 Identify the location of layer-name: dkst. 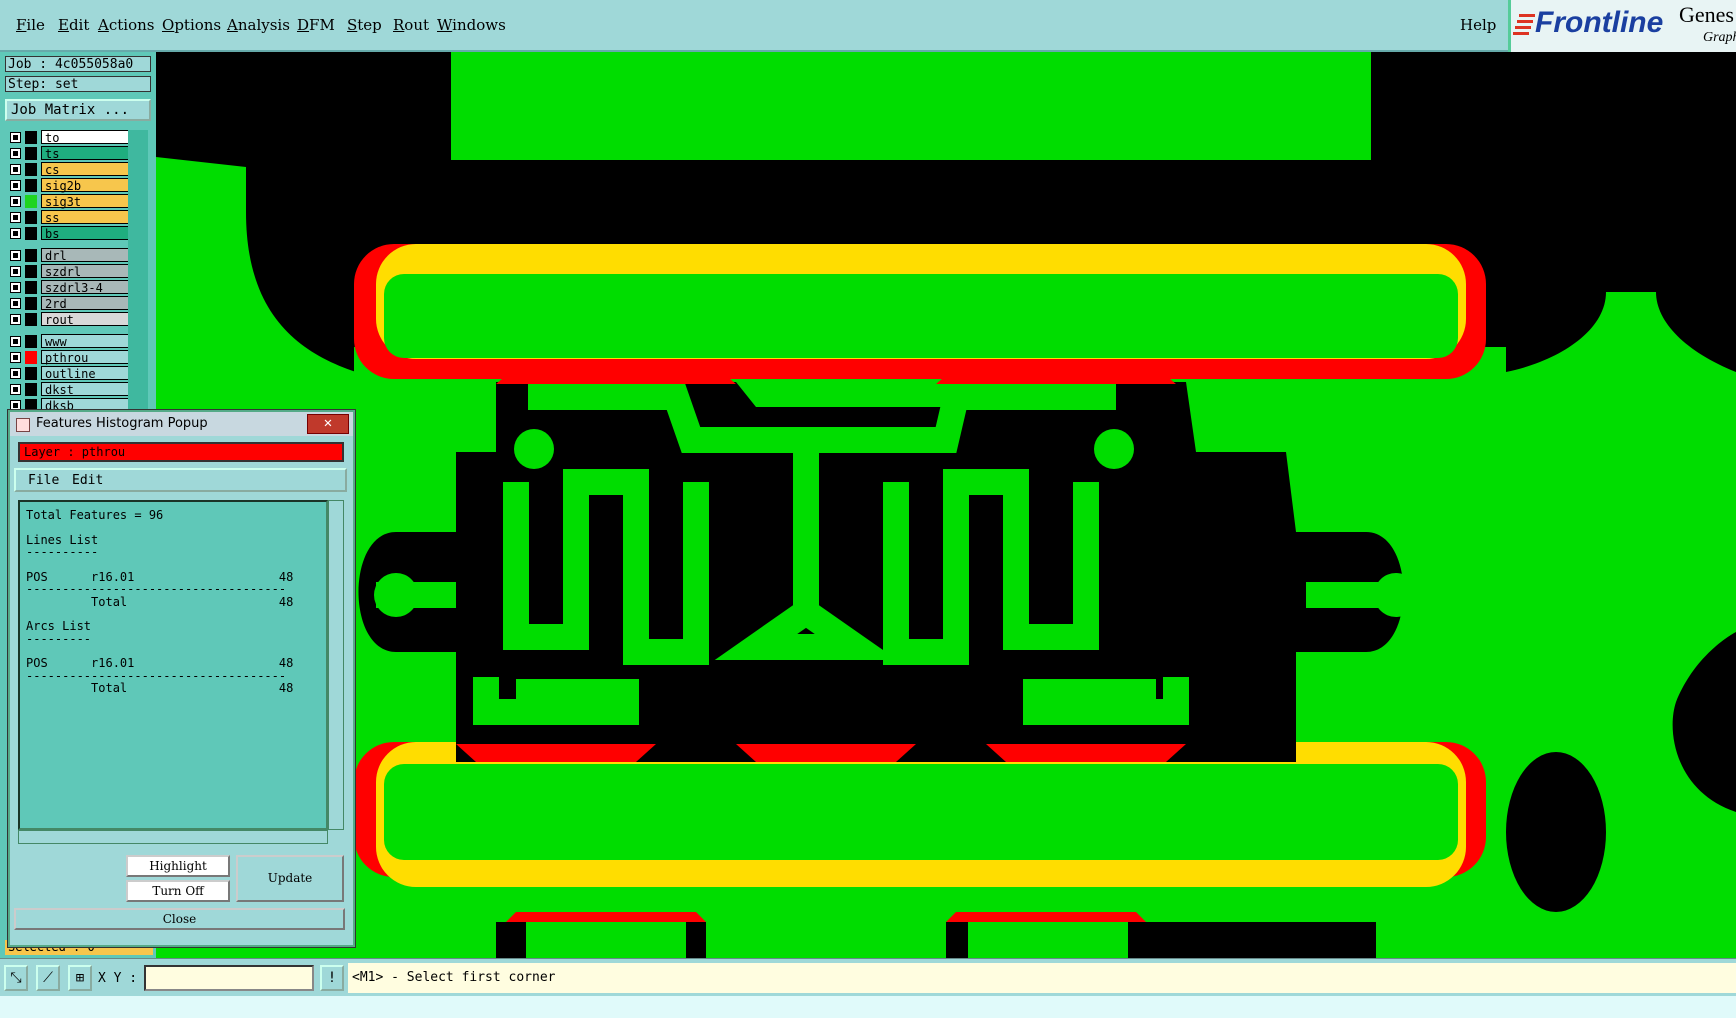
(86, 389).